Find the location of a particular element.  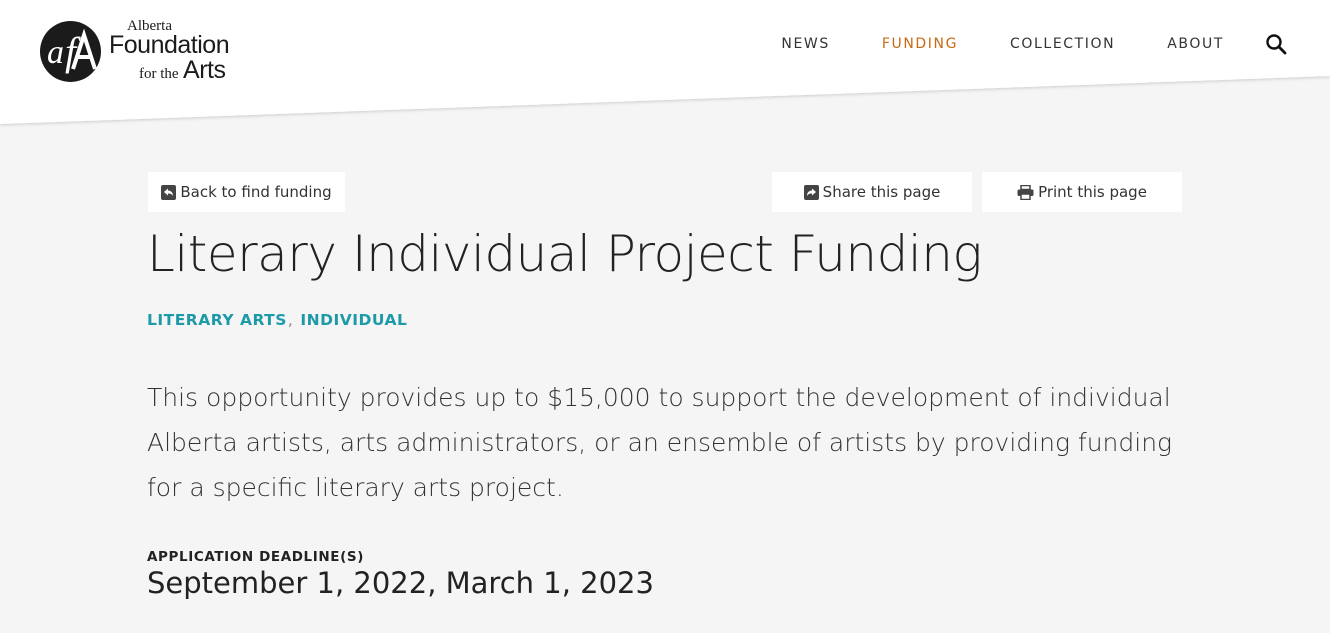

nav-about-label: ABOUT is located at coordinates (1195, 44).